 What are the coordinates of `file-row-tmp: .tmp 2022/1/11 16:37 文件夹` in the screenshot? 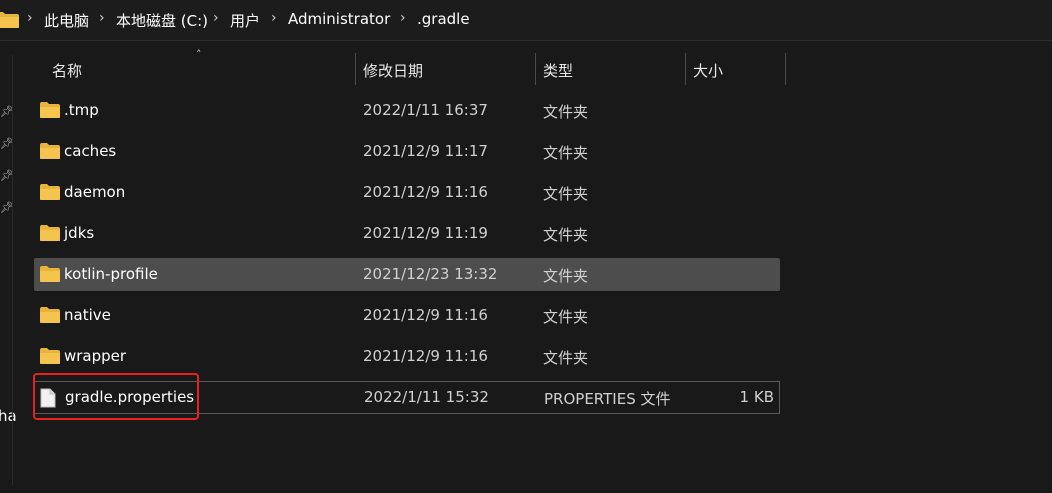 It's located at (407, 110).